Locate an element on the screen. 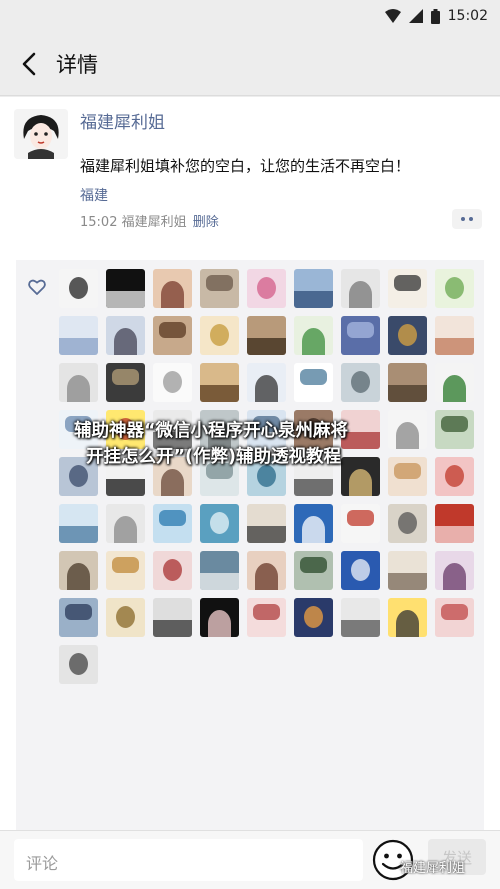  delete-link: 删除 is located at coordinates (206, 222).